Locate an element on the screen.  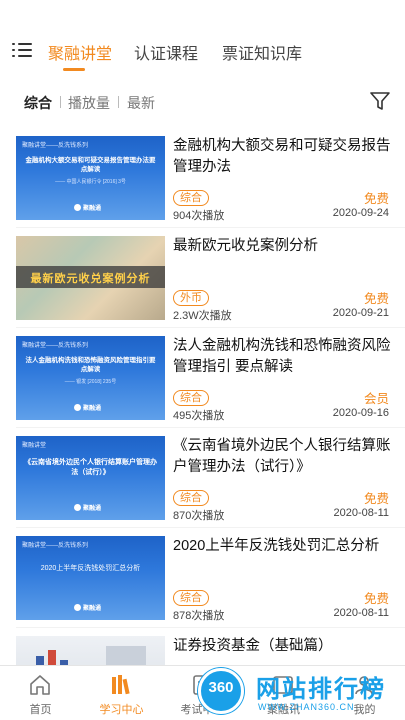
menu-icon is located at coordinates (22, 50).